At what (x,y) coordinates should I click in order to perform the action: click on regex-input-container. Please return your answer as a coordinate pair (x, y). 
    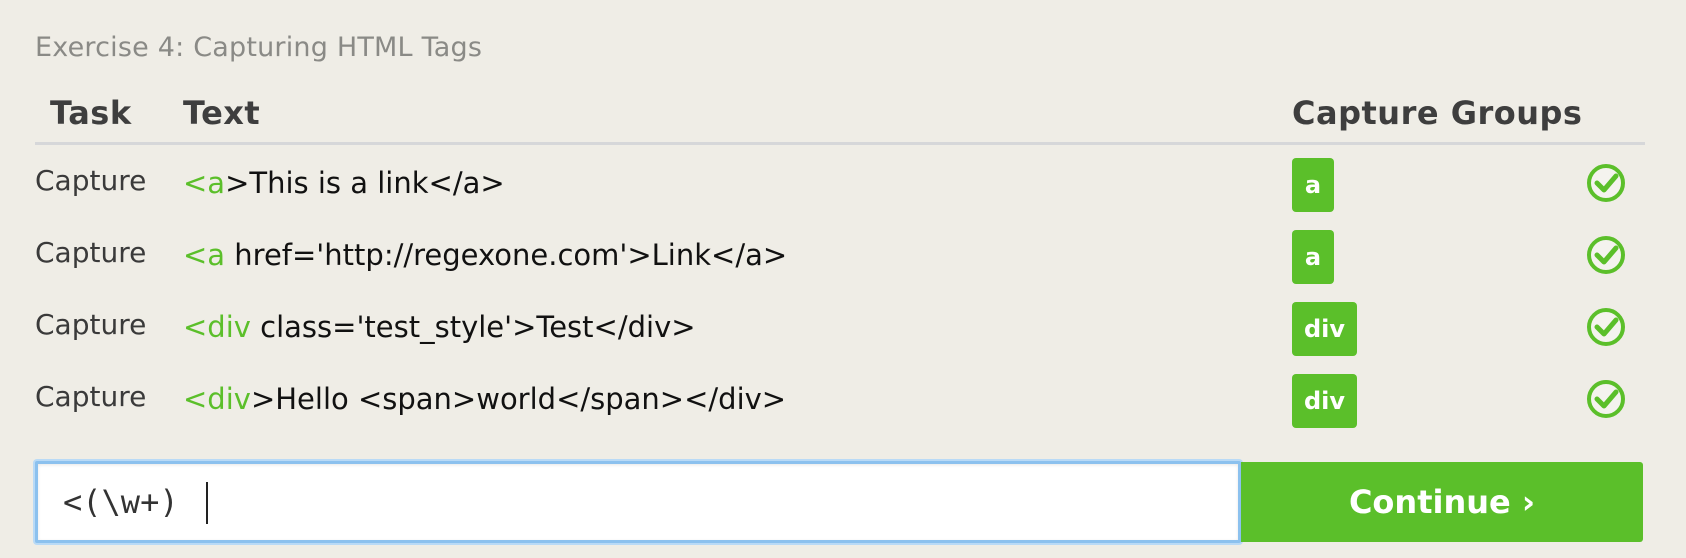
    Looking at the image, I should click on (638, 502).